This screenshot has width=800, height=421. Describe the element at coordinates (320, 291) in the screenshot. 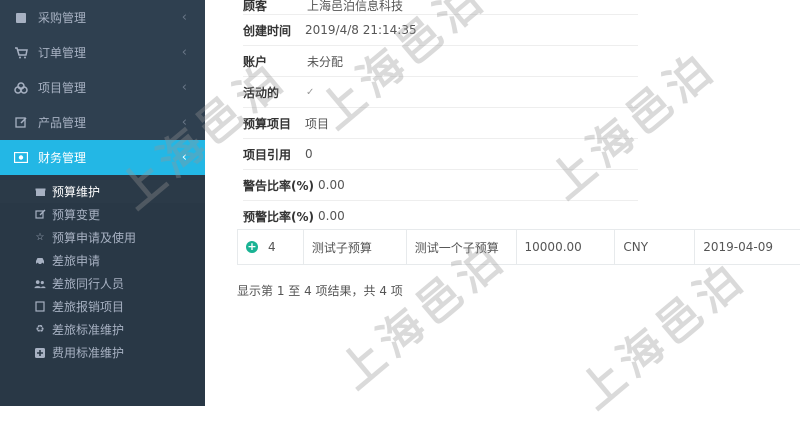

I see `pagination-summary: 显示第 1 至 4 项结果，共 4 项` at that location.